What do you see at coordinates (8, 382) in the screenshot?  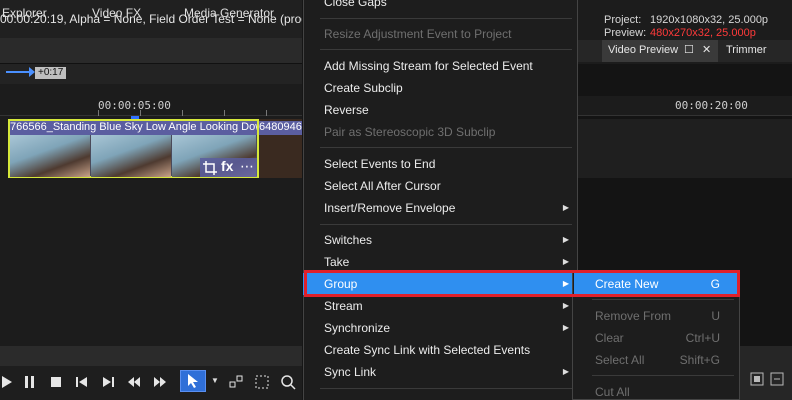 I see `play-icon` at bounding box center [8, 382].